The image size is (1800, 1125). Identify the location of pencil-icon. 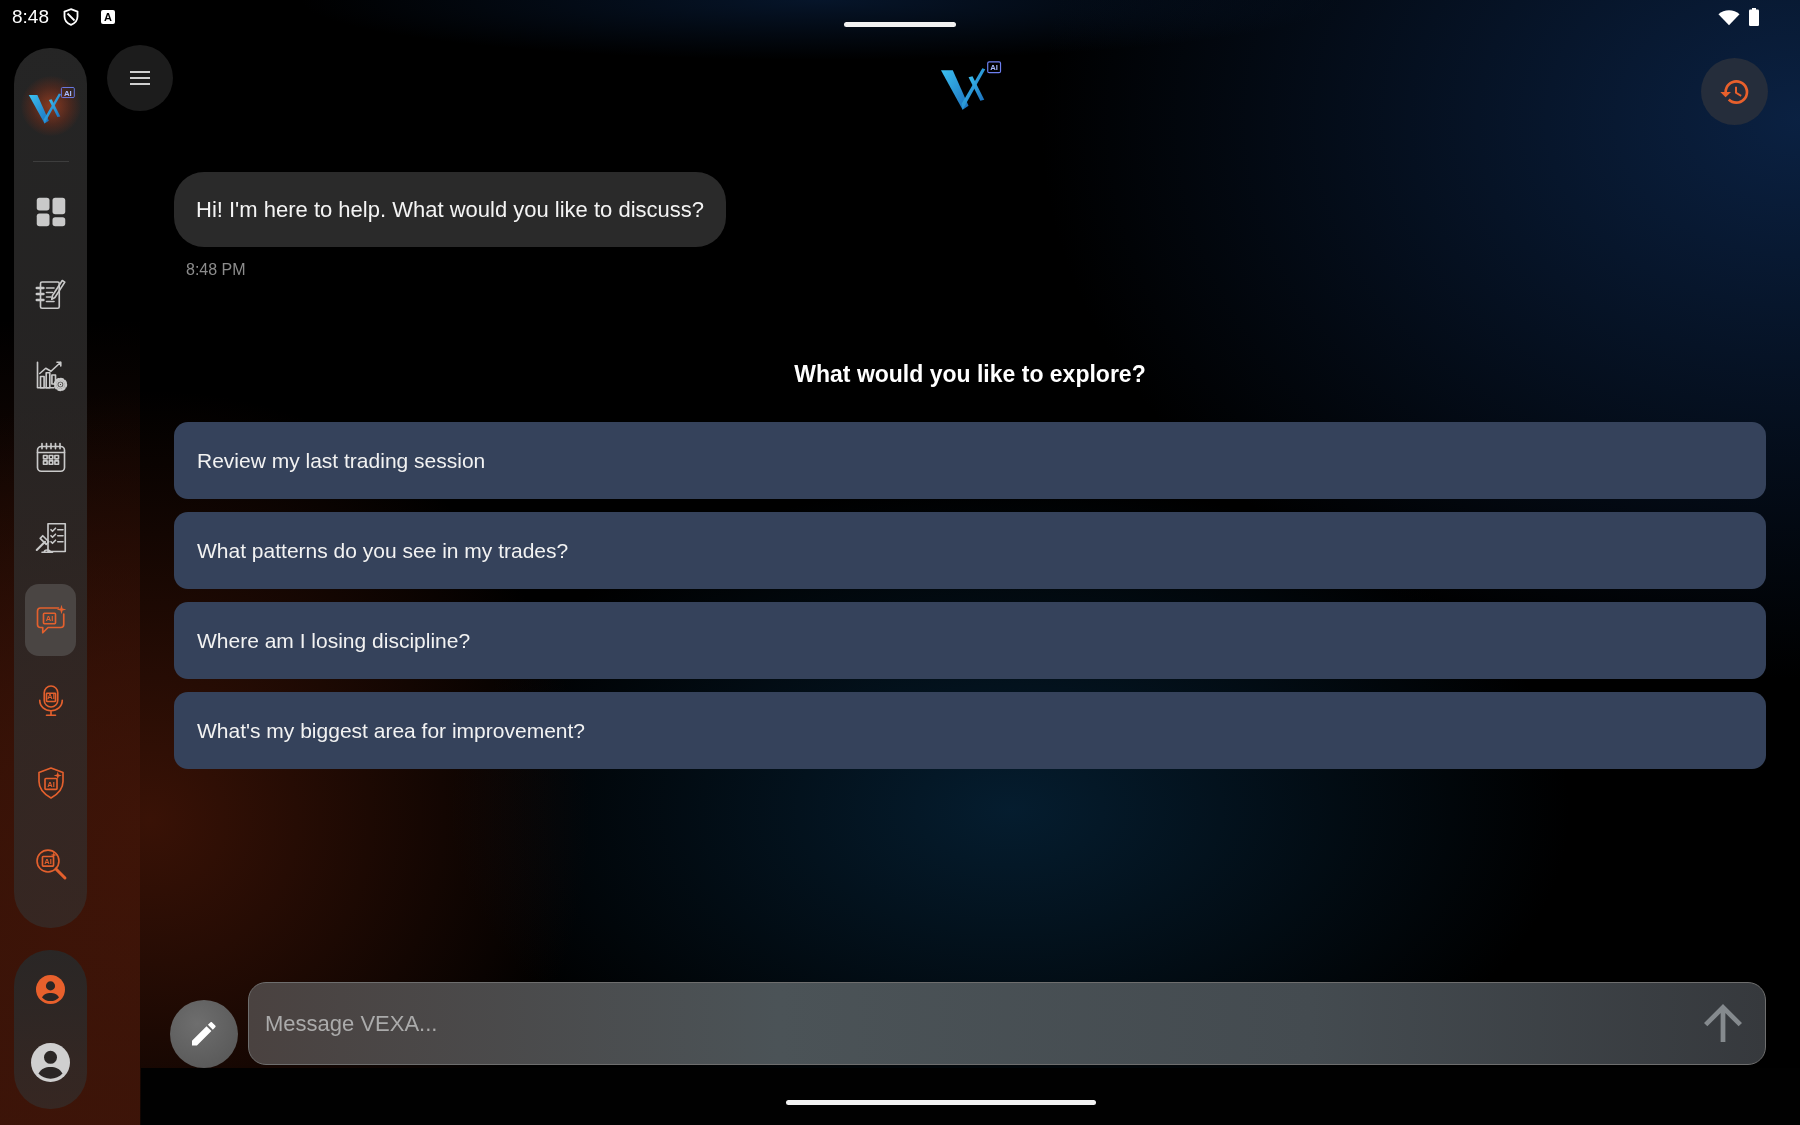
(204, 1034).